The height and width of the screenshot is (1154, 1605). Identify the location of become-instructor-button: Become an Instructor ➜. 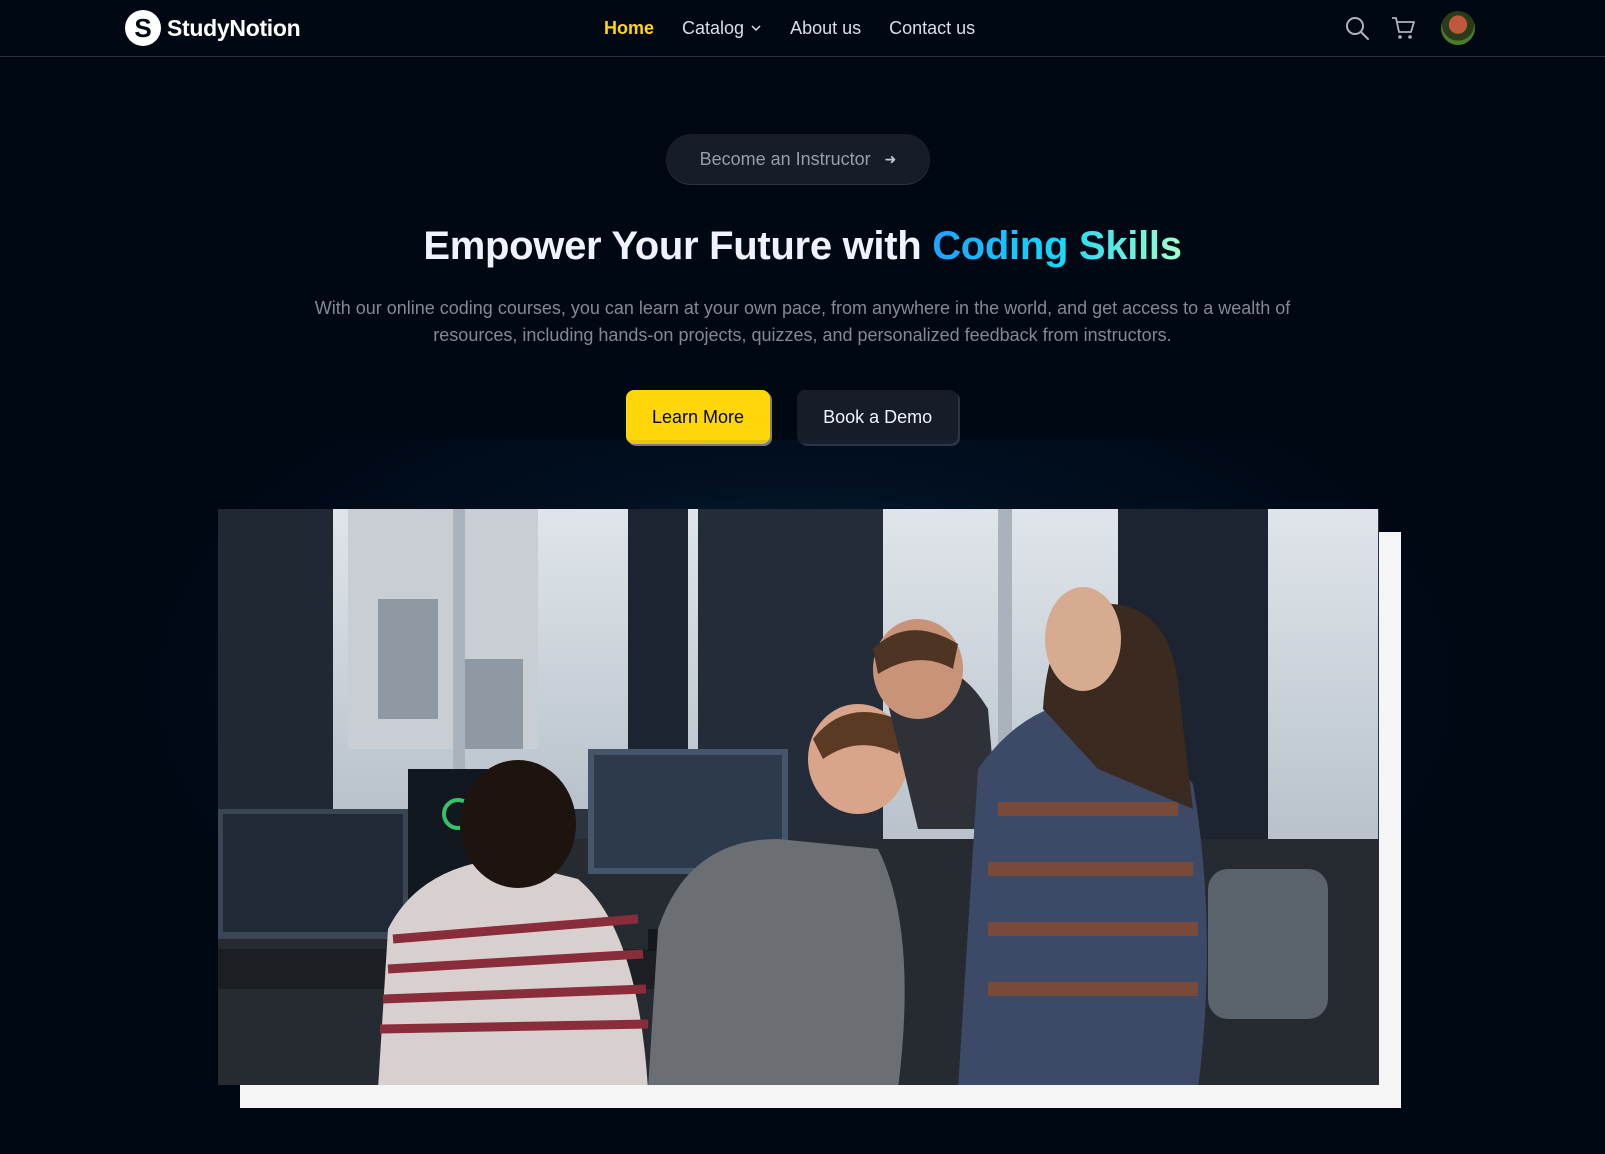
(798, 159).